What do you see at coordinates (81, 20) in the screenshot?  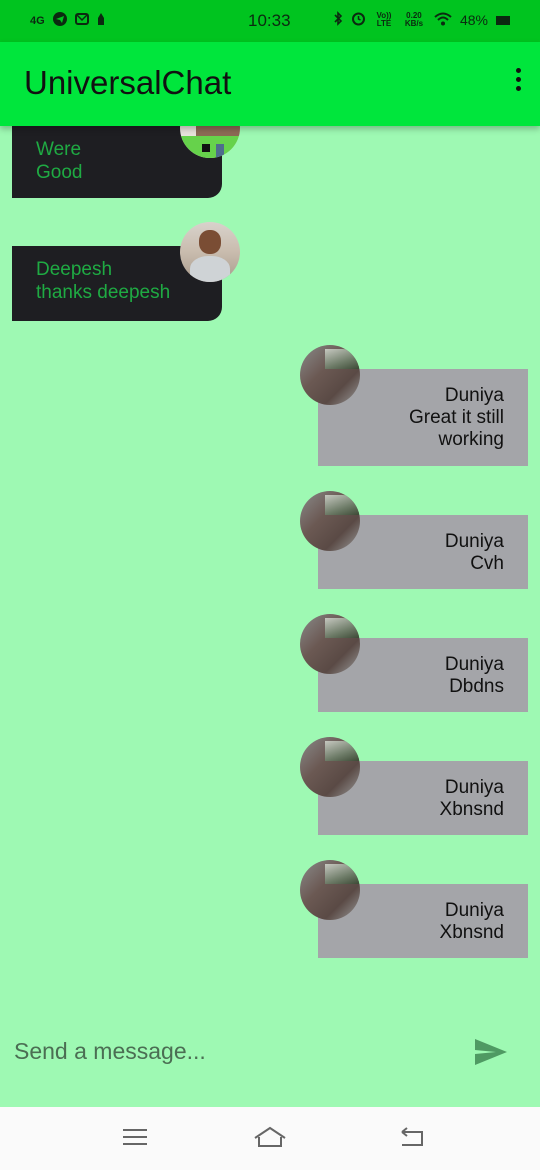 I see `mail-icon` at bounding box center [81, 20].